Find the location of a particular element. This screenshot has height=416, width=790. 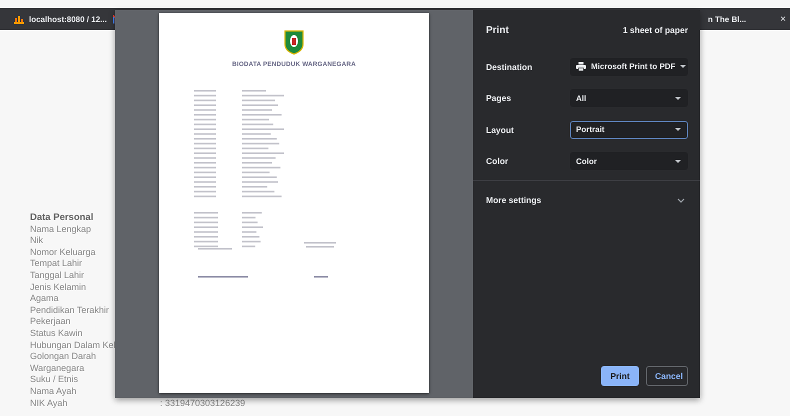

dropdown-field: Portrait is located at coordinates (629, 129).